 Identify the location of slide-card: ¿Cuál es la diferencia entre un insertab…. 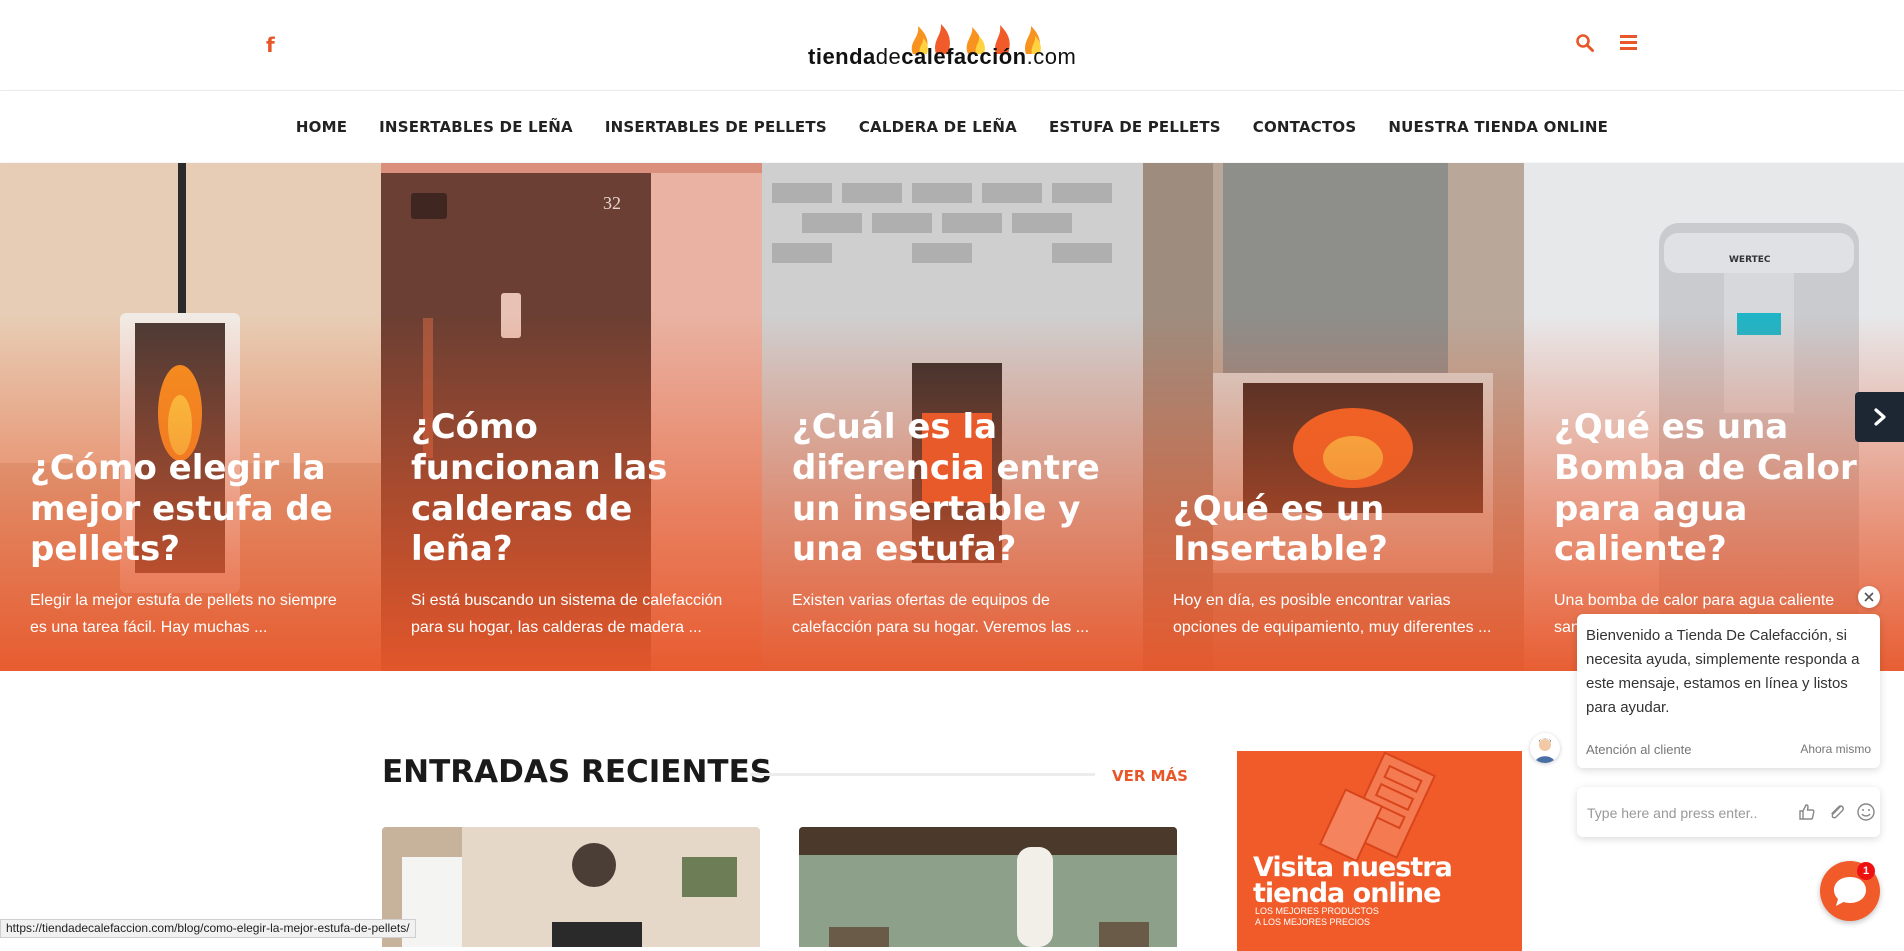
(952, 417).